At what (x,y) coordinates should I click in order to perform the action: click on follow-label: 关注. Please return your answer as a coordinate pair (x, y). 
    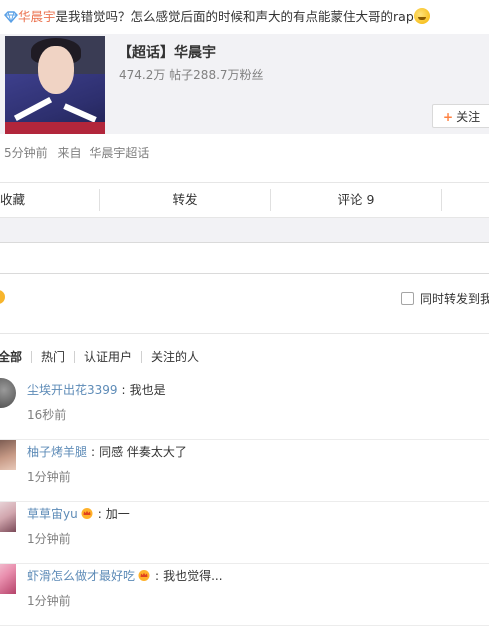
    Looking at the image, I should click on (468, 117).